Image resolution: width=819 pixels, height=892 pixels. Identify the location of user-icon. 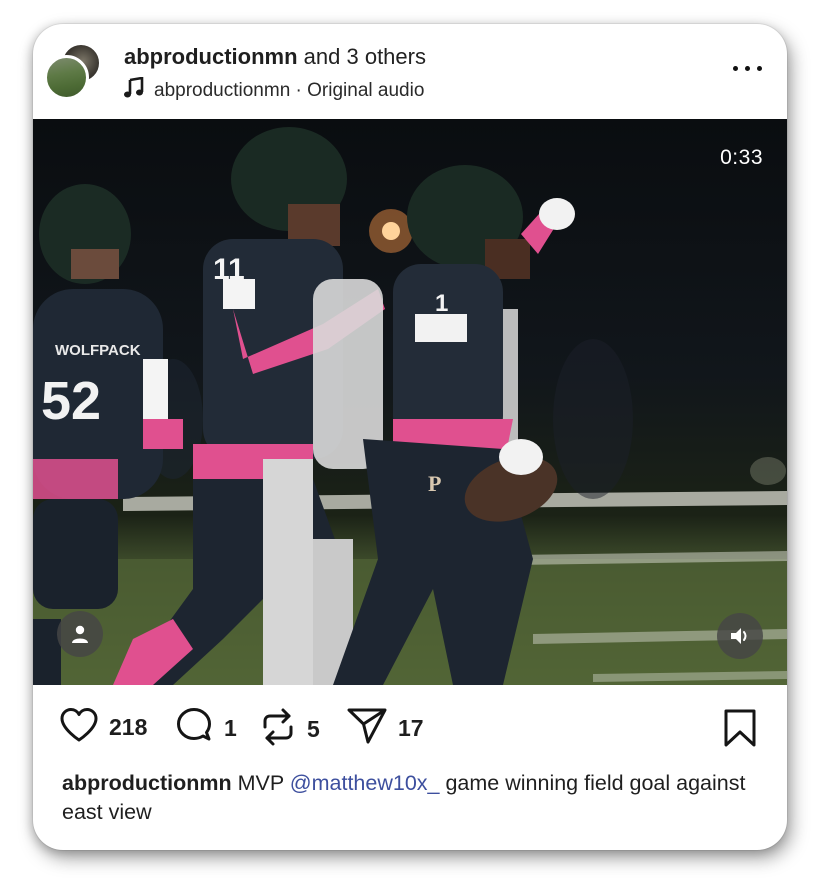
(80, 634).